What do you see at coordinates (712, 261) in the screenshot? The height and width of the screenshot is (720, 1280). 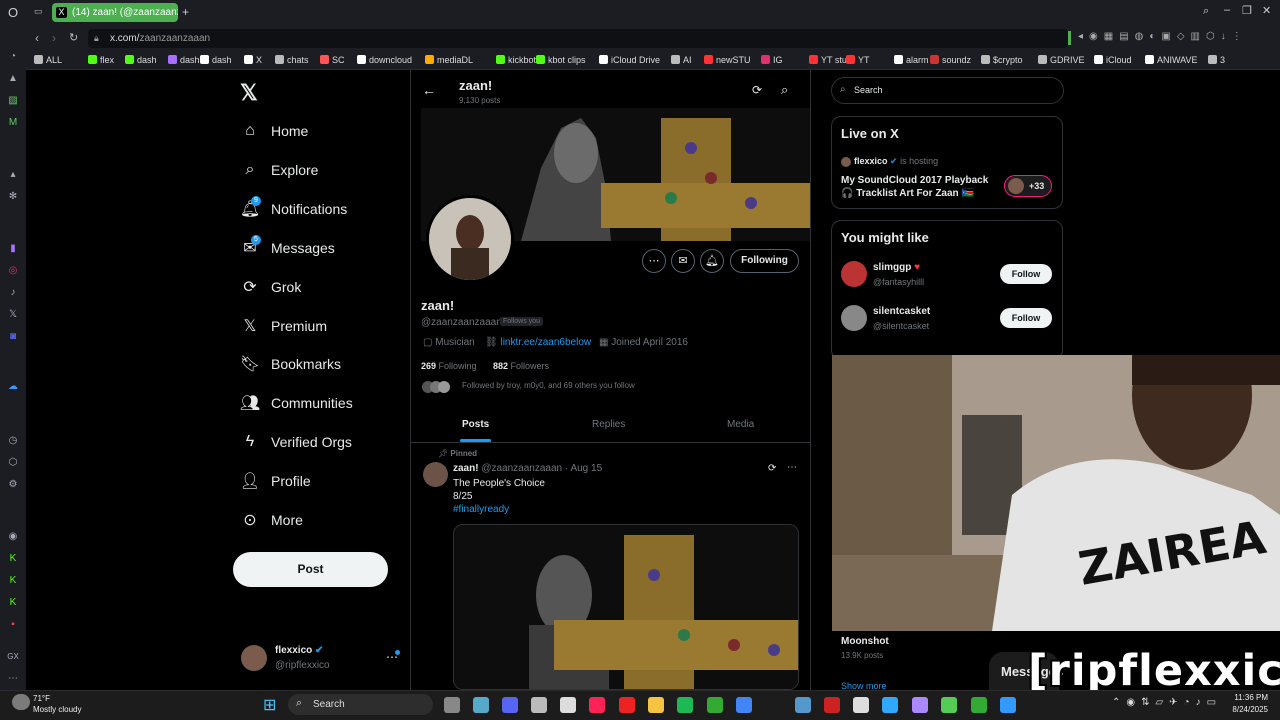 I see `notify-button: 🔔︎` at bounding box center [712, 261].